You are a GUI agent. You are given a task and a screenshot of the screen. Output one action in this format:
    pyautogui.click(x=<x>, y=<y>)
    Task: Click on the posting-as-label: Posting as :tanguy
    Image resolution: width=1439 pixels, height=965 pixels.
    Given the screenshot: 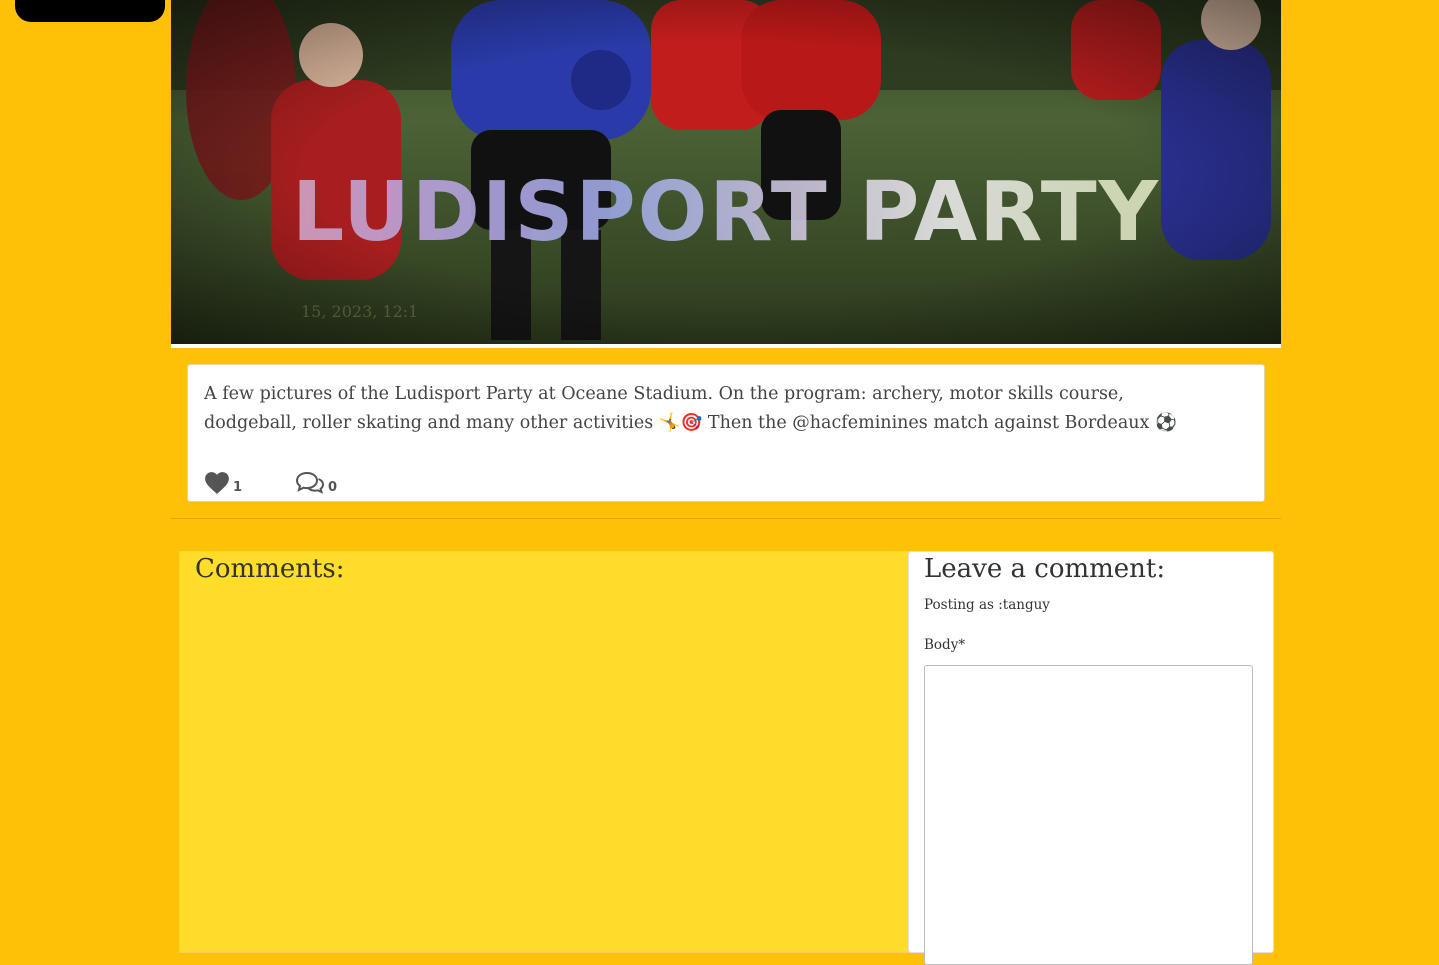 What is the action you would take?
    pyautogui.click(x=987, y=605)
    